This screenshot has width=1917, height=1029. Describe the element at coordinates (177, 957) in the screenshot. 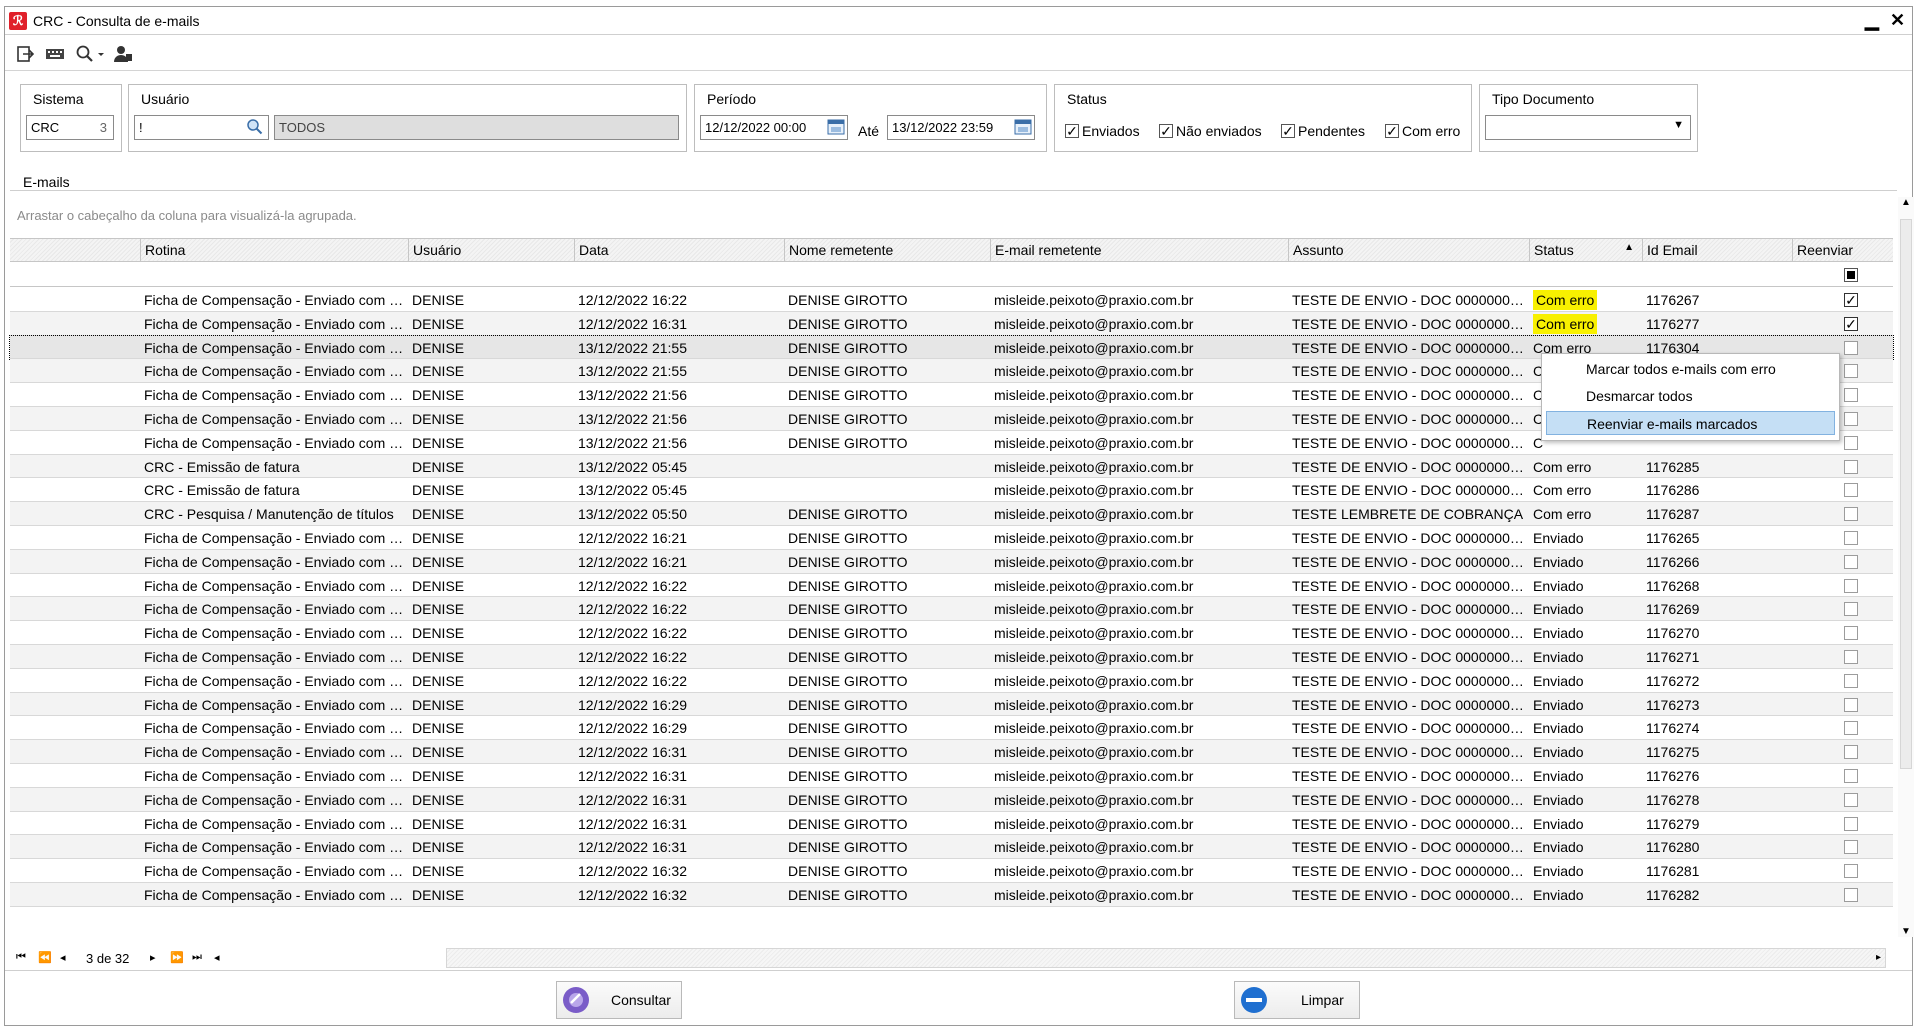

I see `next-page-fast-icon: ⏩` at that location.